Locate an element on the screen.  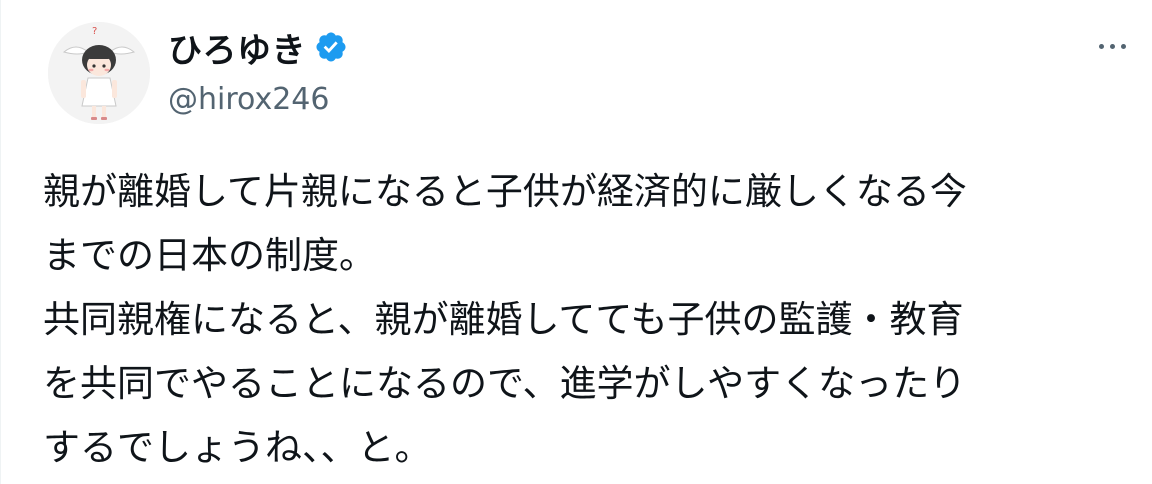
tweet-text-line: するでしょうね、、と。 is located at coordinates (237, 447).